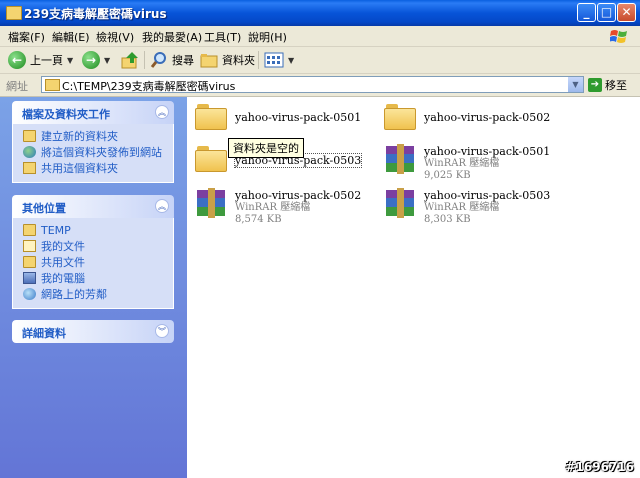 The width and height of the screenshot is (640, 478). I want to click on place-shared-documents: 共用文件, so click(93, 262).